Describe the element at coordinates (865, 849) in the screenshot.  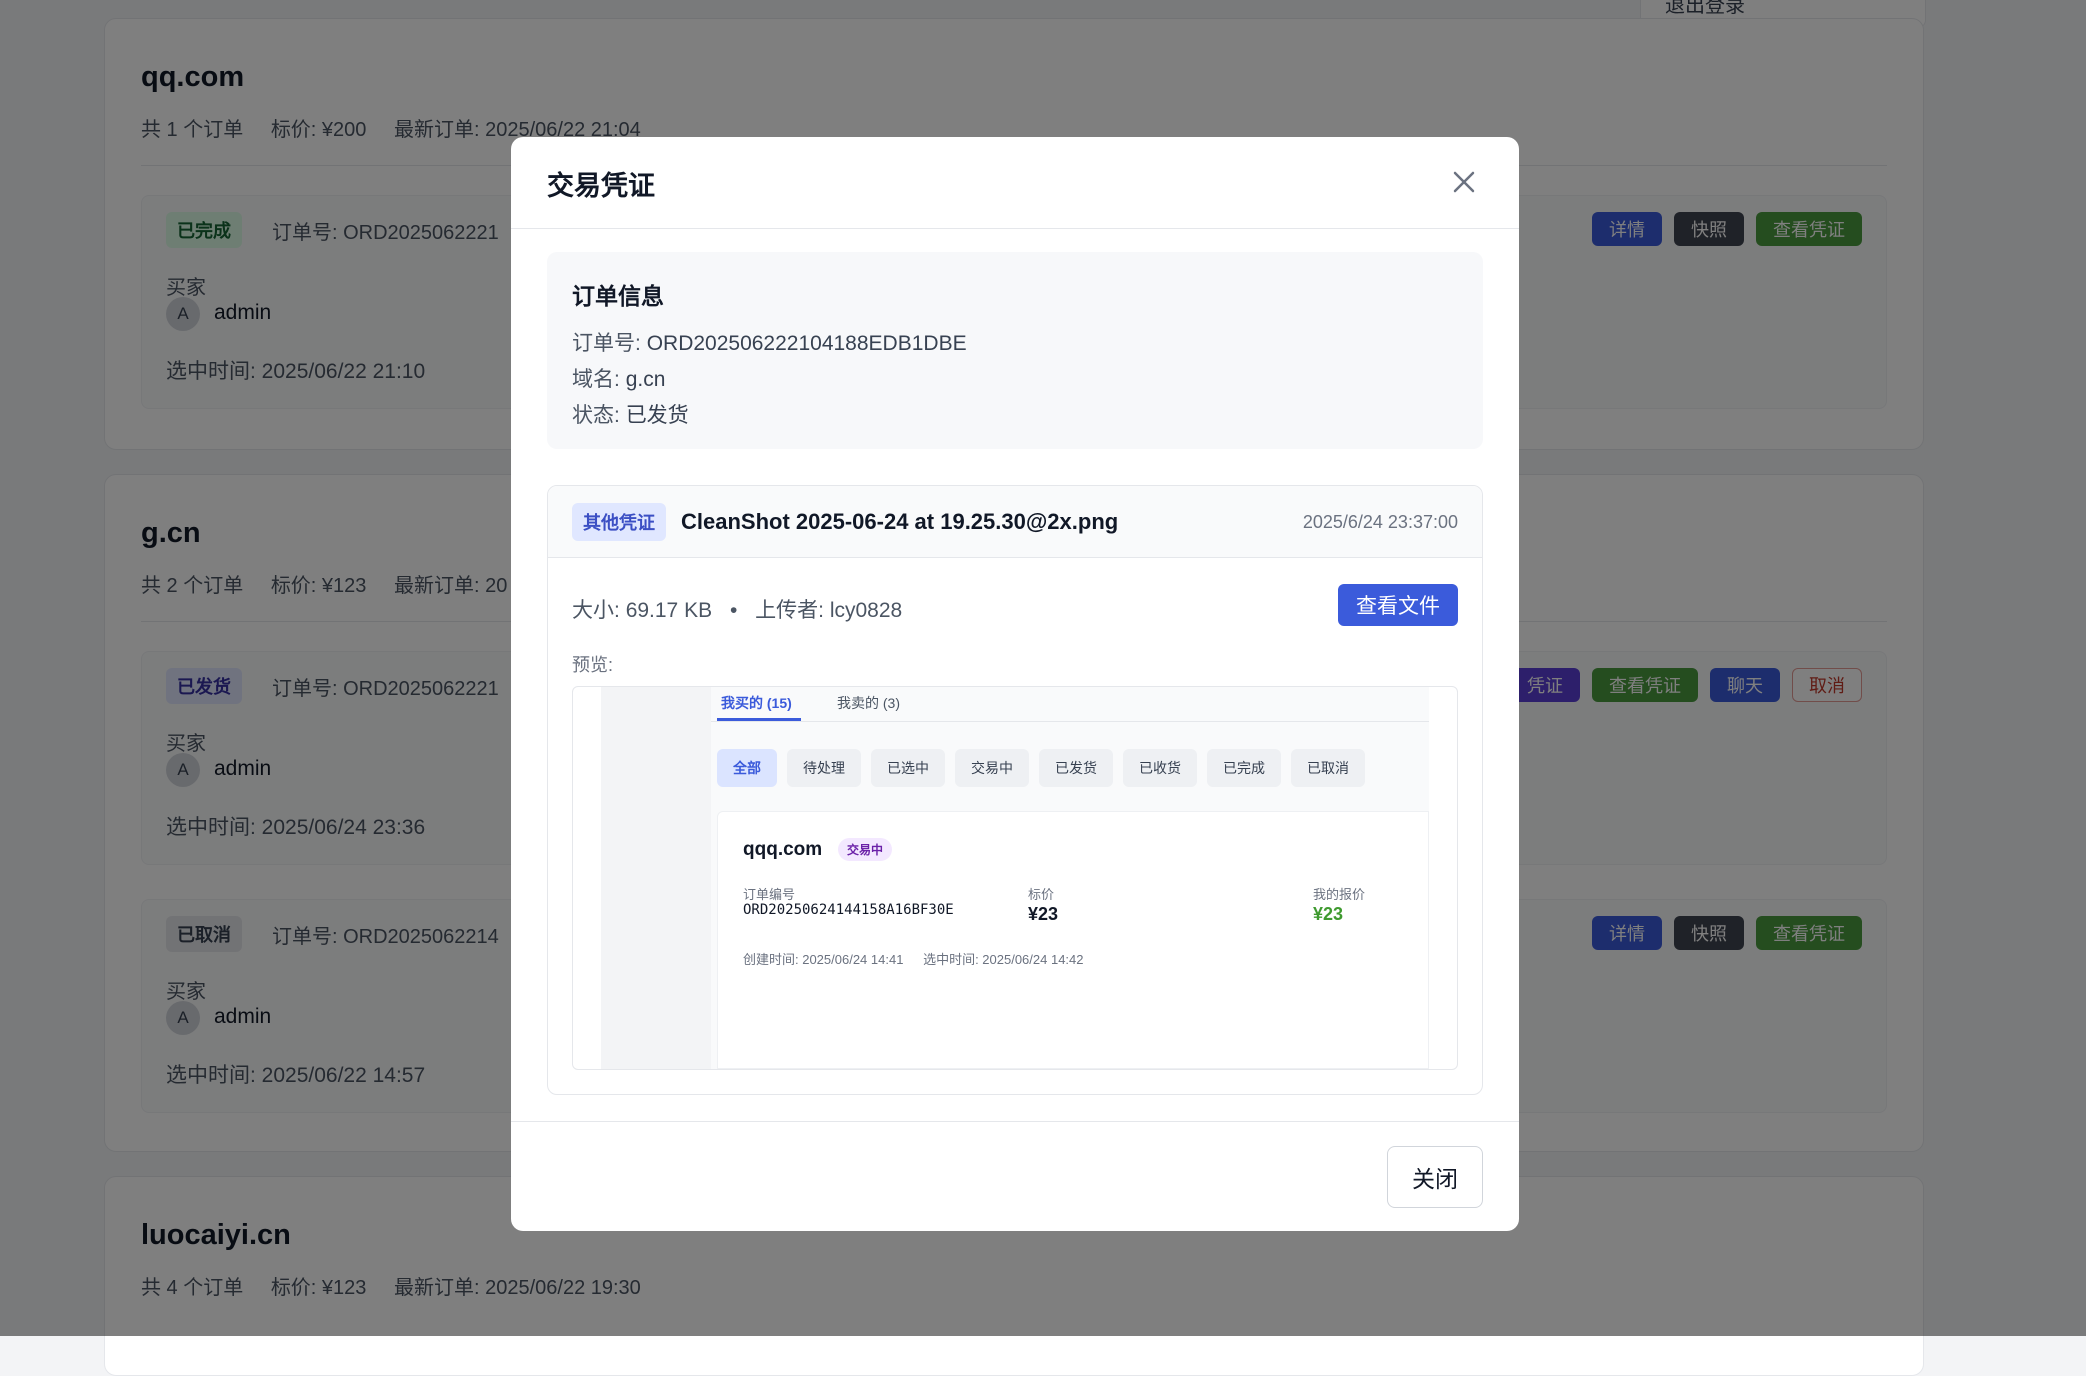
I see `preview-status-badge: 交易中` at that location.